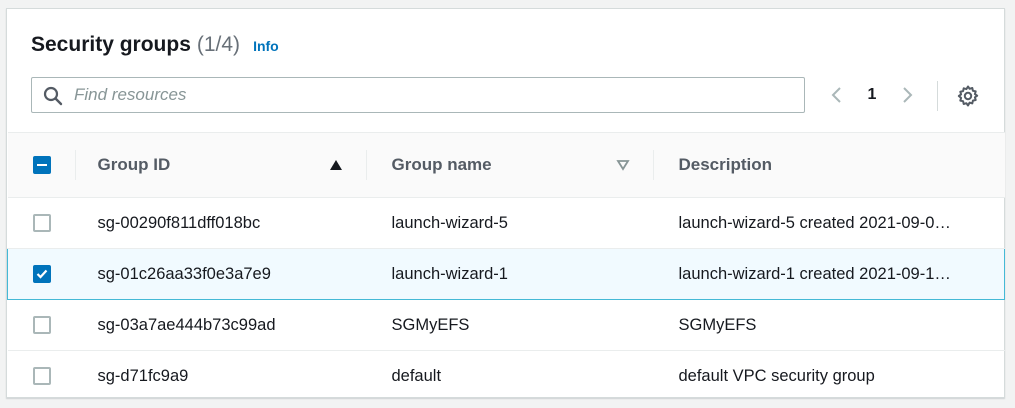  What do you see at coordinates (53, 96) in the screenshot?
I see `search-icon` at bounding box center [53, 96].